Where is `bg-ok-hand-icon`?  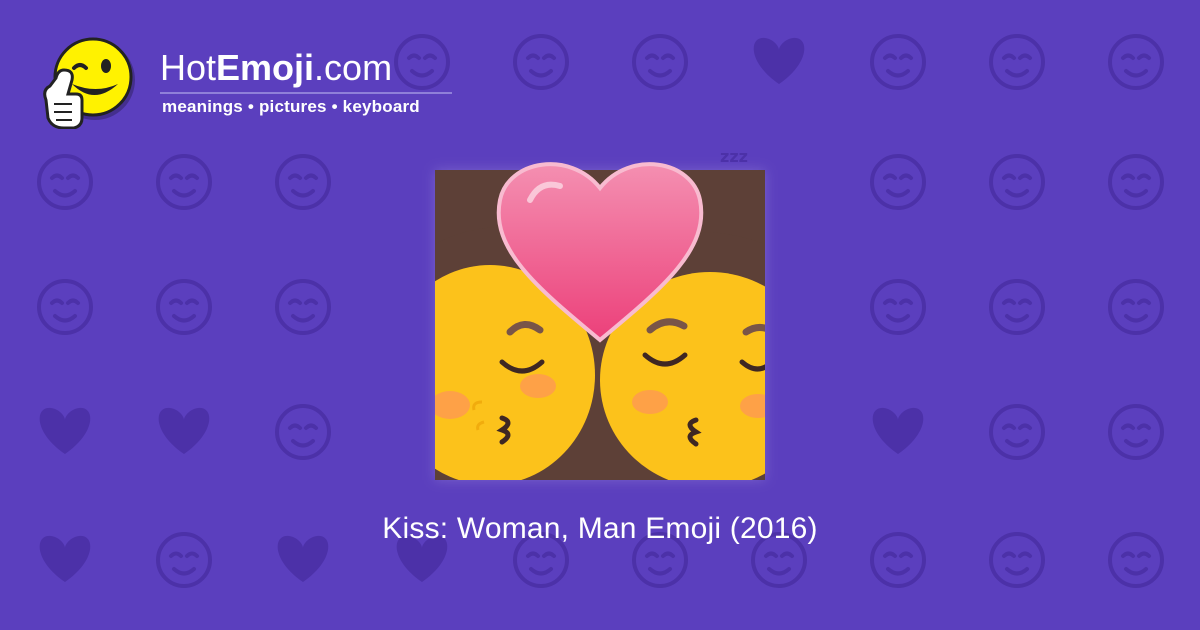 bg-ok-hand-icon is located at coordinates (1136, 62).